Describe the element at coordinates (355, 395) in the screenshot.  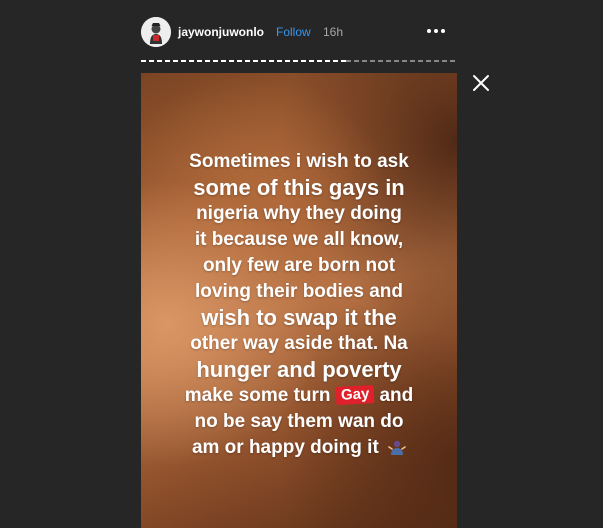
I see `gay-sticker: Gay` at that location.